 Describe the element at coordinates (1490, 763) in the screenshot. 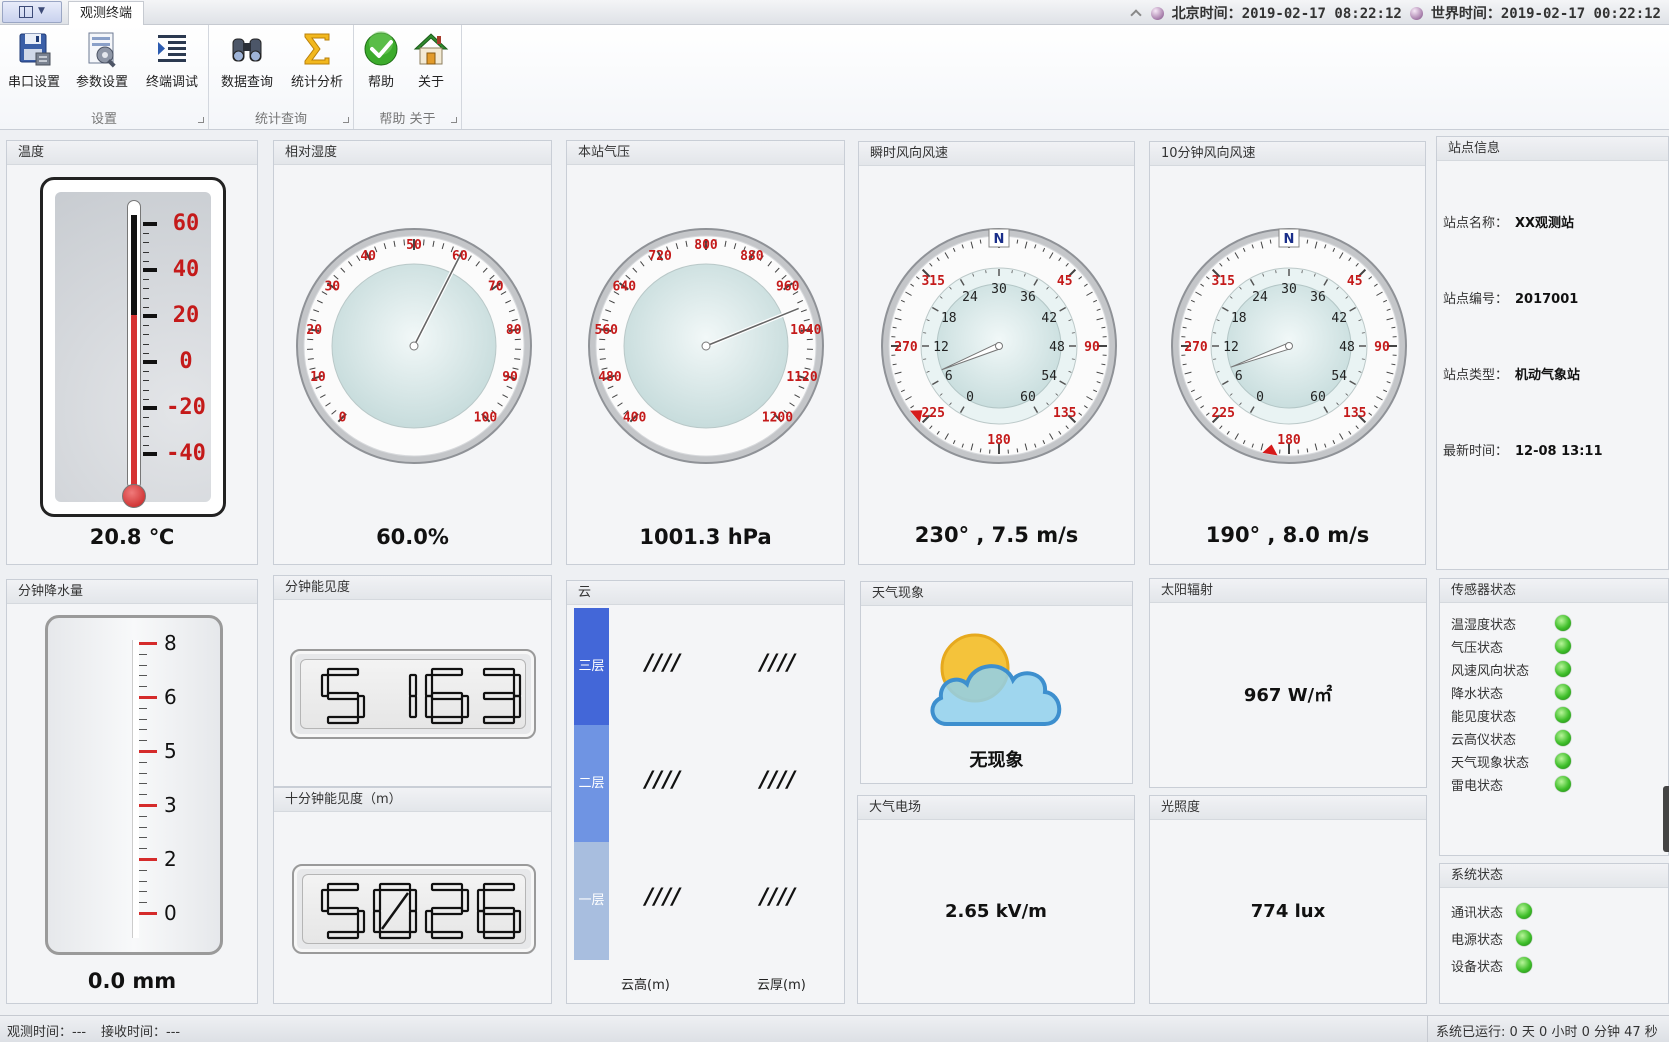

I see `sensor-status-label: 天气现象状态` at that location.